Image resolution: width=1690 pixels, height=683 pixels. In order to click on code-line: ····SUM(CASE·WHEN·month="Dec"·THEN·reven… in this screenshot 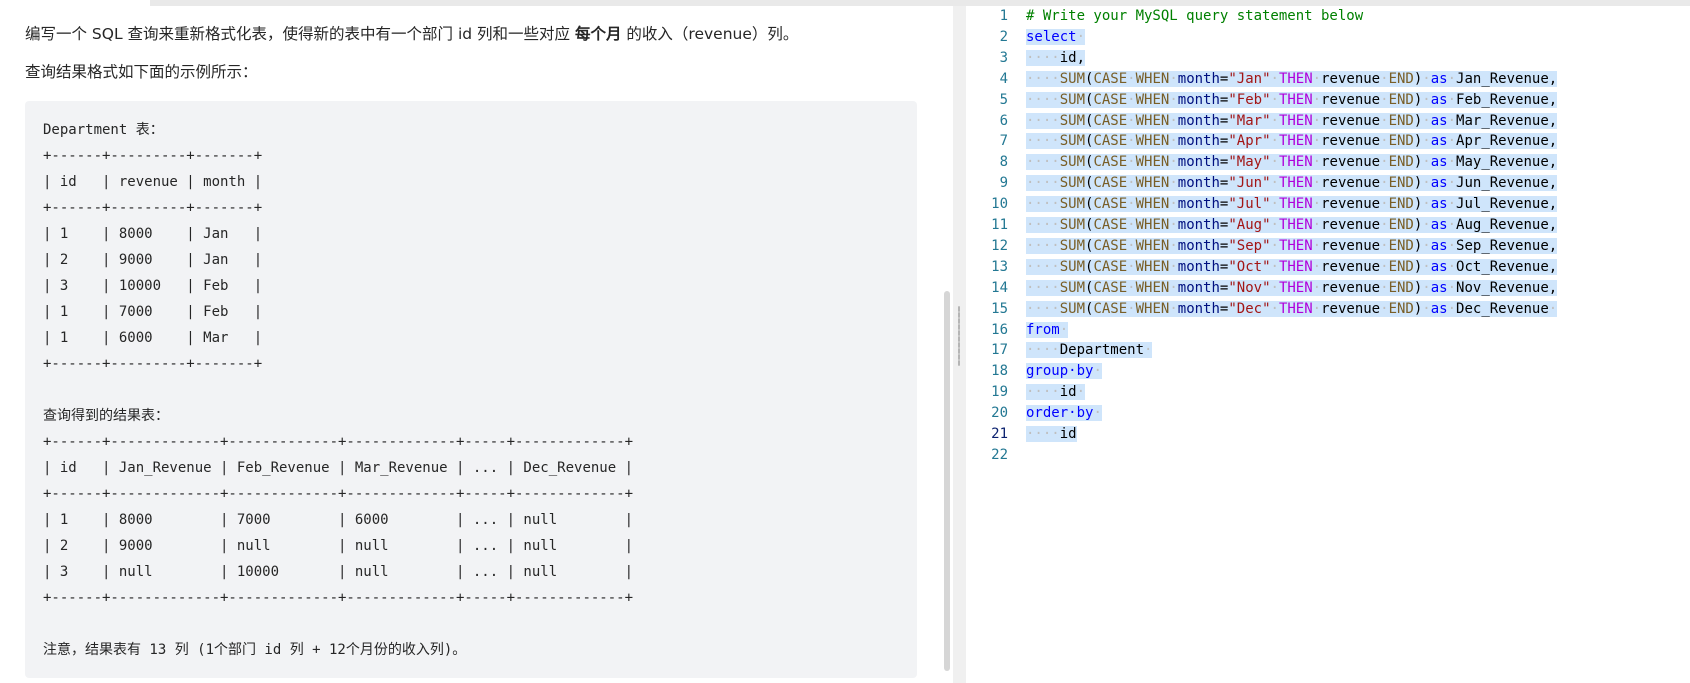, I will do `click(1292, 309)`.